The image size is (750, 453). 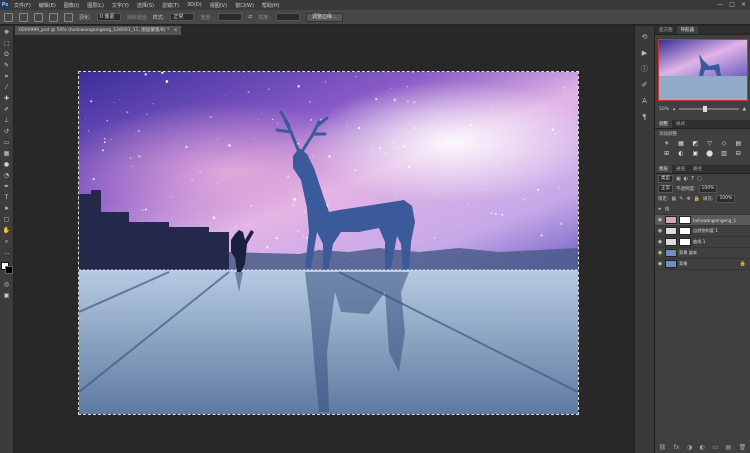 I want to click on menu-image: 图像(I), so click(x=71, y=5).